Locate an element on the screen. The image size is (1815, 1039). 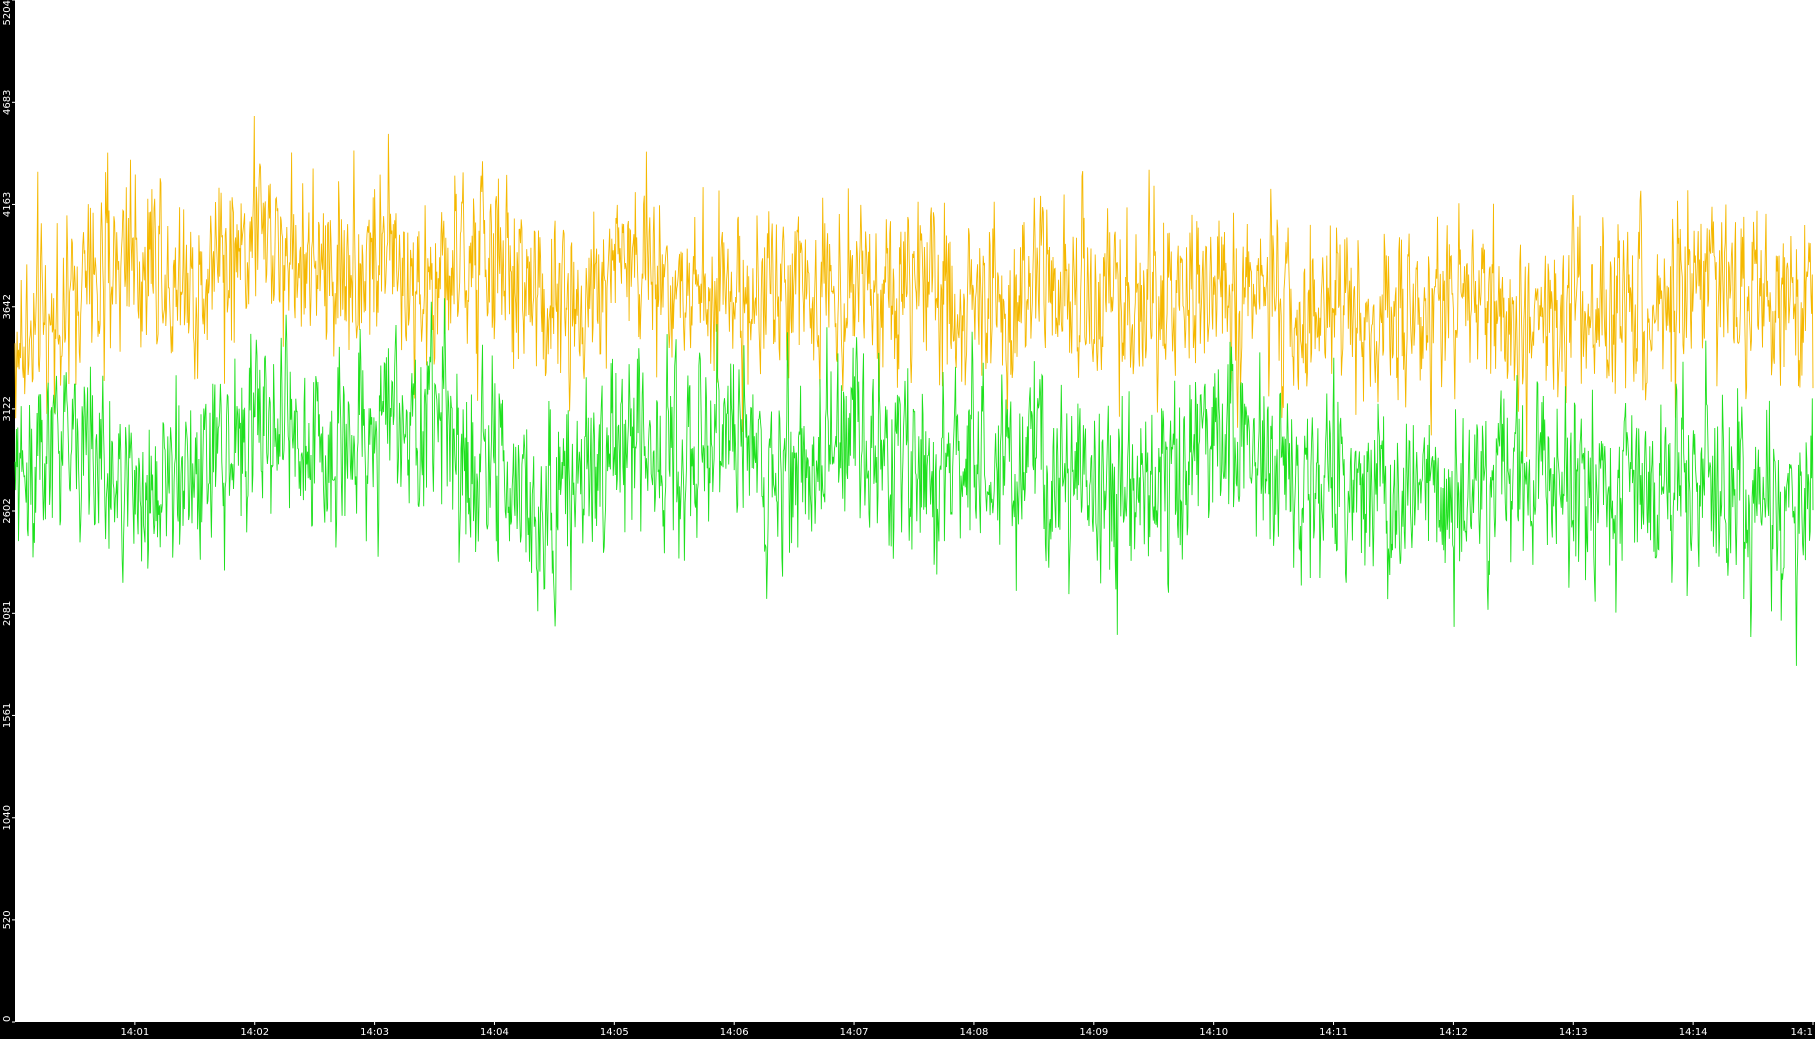
y-tick-label: 1040 is located at coordinates (7, 817).